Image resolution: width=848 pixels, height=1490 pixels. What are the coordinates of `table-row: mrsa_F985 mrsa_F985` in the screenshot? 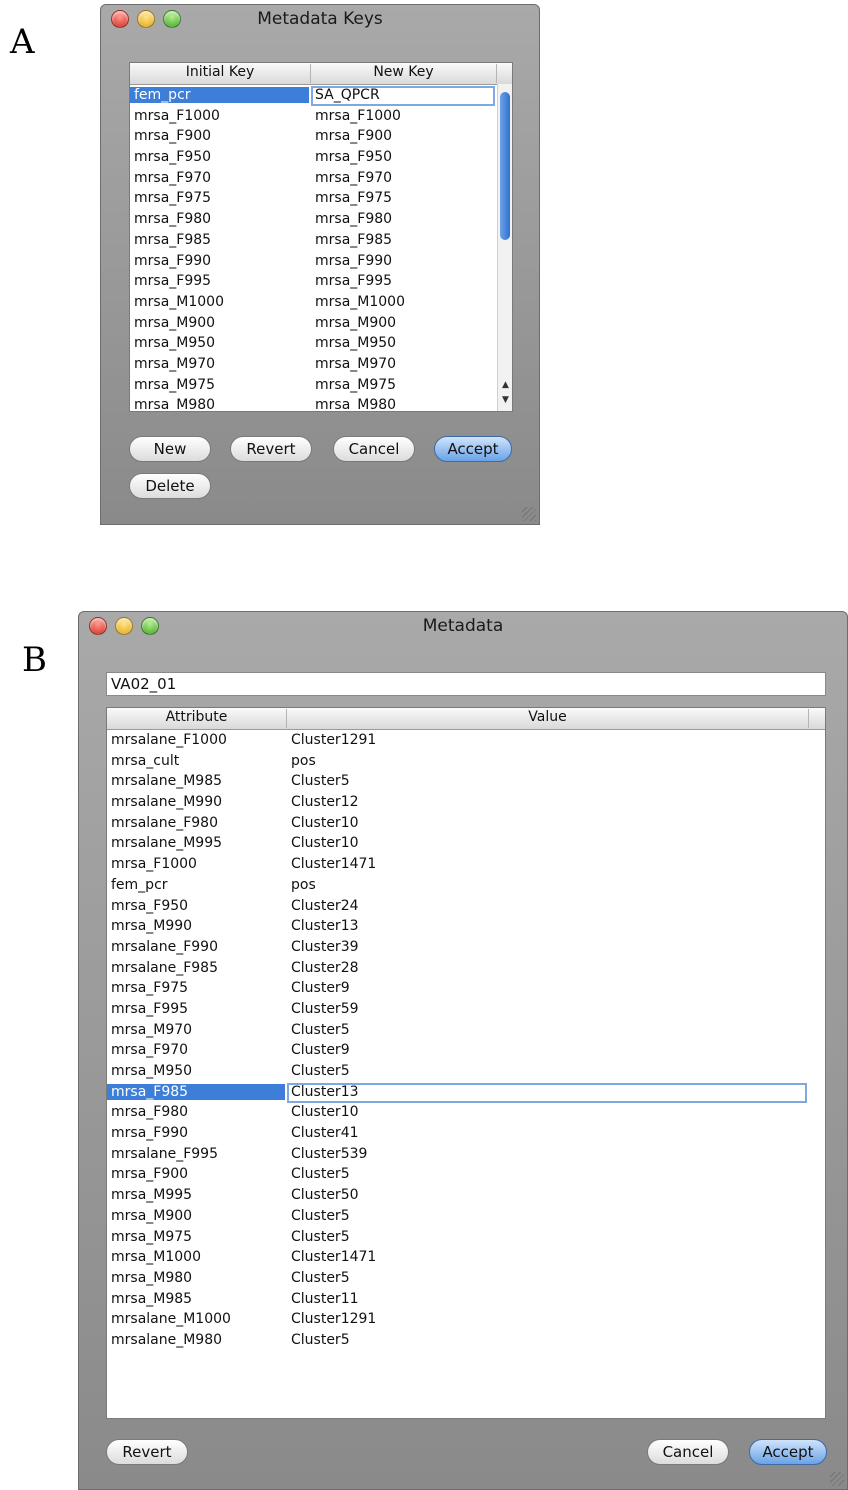 It's located at (321, 241).